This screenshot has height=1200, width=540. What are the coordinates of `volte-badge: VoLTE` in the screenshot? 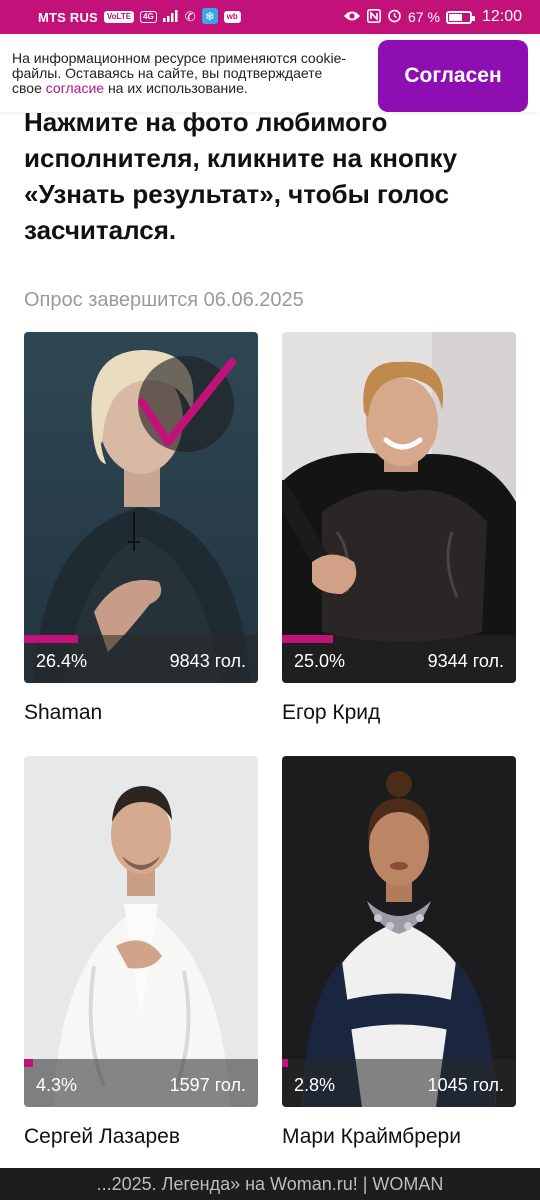 It's located at (119, 17).